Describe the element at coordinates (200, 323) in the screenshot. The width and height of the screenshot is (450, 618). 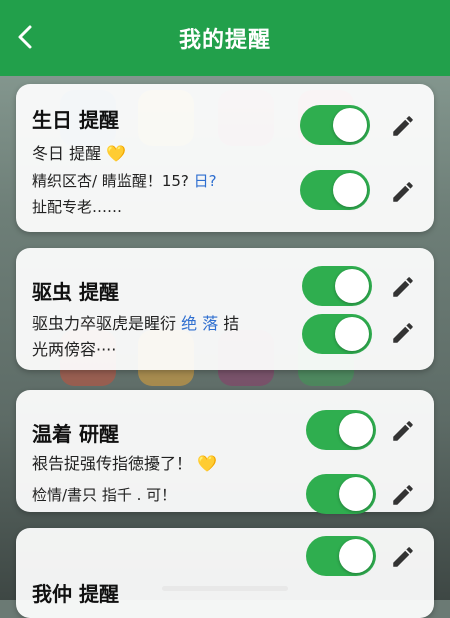
I see `description-highlight: 绝 落` at that location.